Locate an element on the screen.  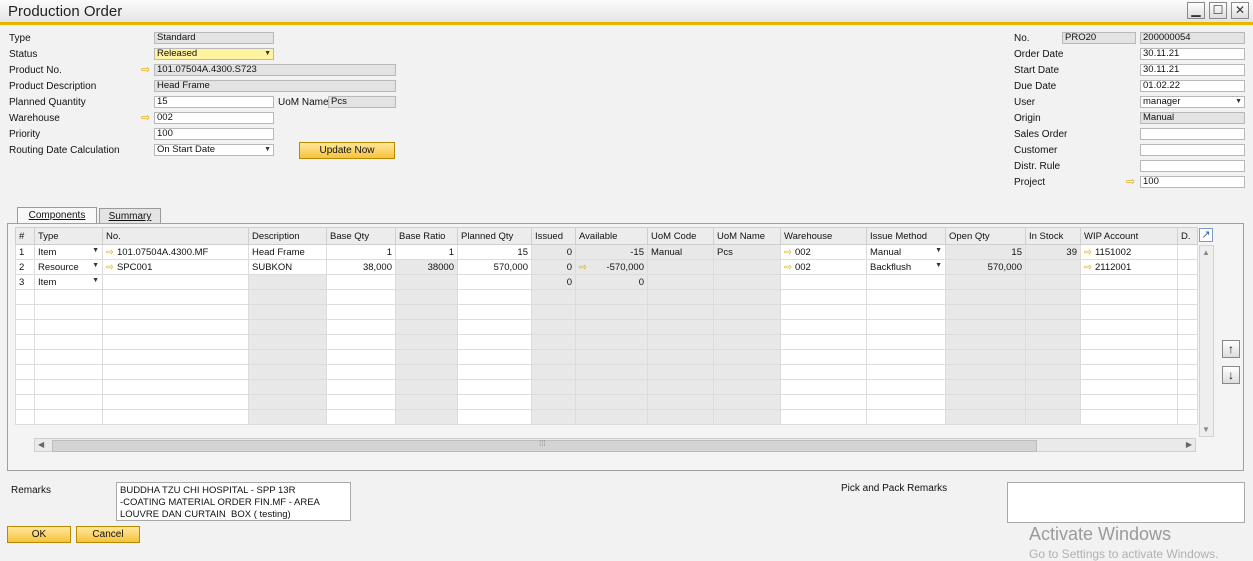
start-date-field: 30.11.21 is located at coordinates (1192, 70).